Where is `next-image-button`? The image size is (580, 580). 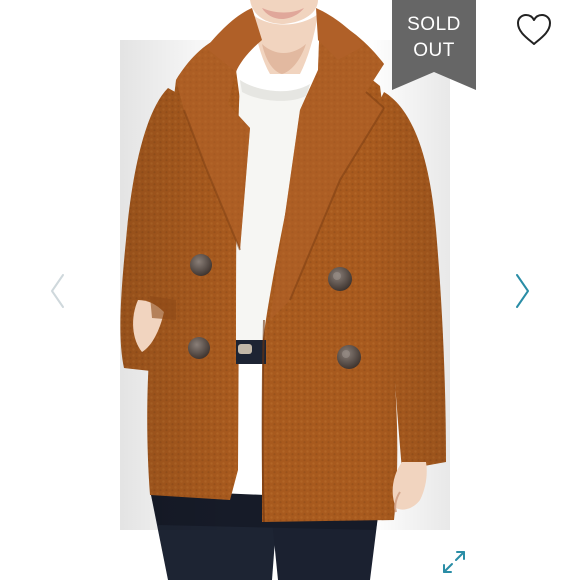
next-image-button is located at coordinates (522, 291).